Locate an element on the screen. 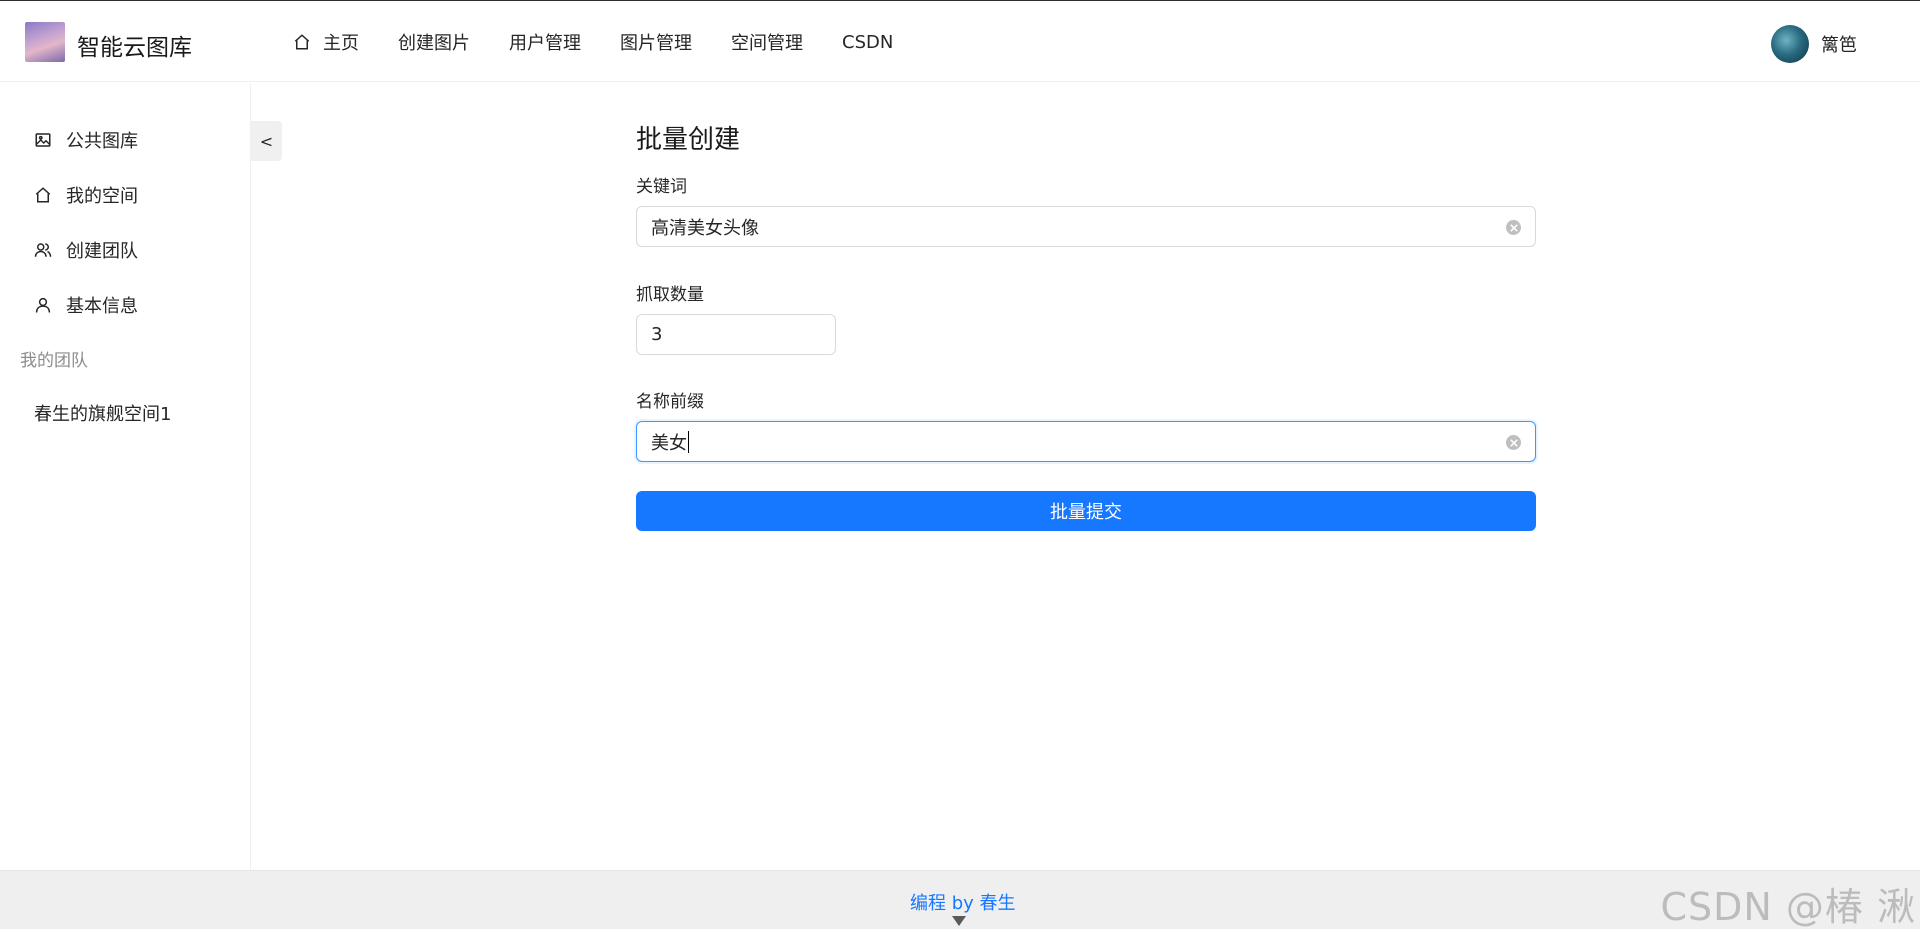 The height and width of the screenshot is (929, 1920). sidebar-item-team-space: 春生的旗舰空间1 is located at coordinates (102, 413).